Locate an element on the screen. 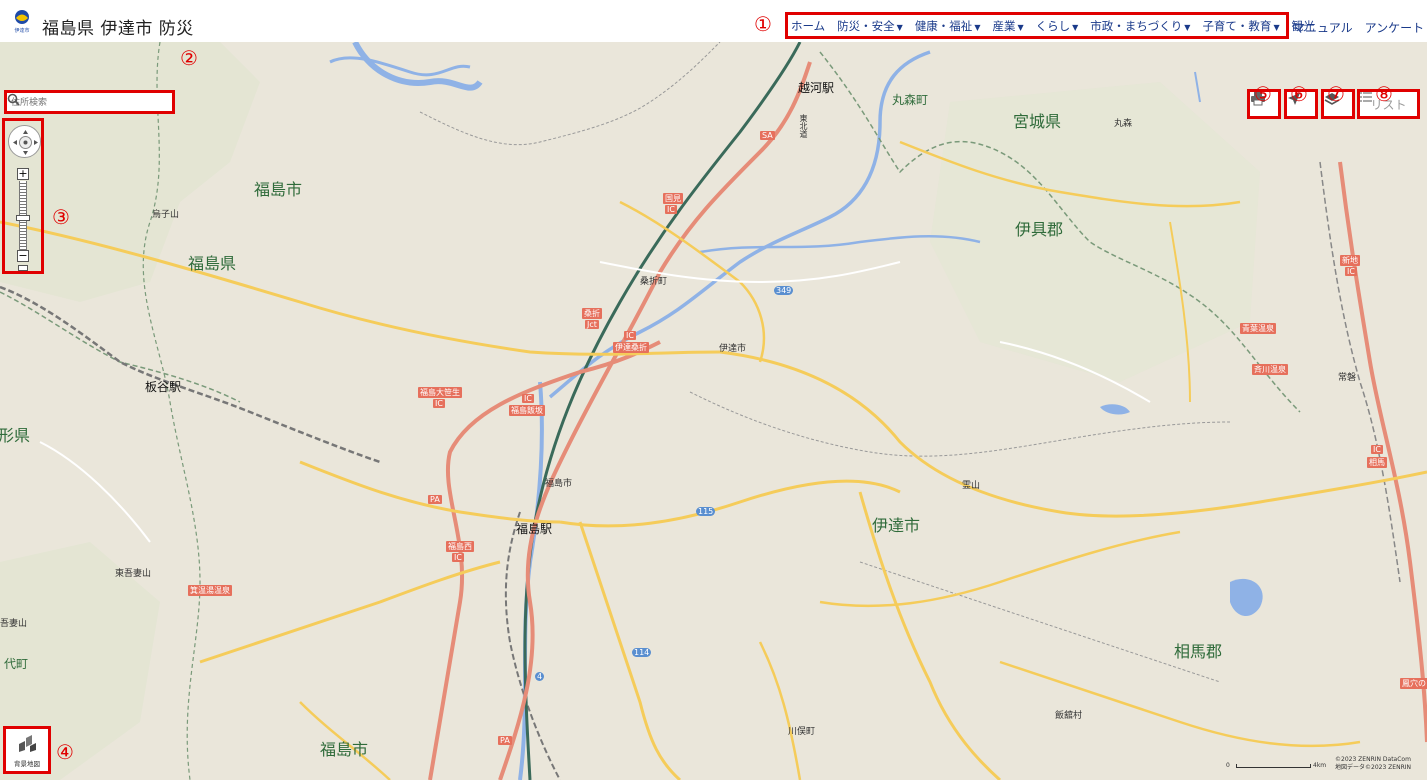 This screenshot has height=780, width=1427. search-icon is located at coordinates (13, 99).